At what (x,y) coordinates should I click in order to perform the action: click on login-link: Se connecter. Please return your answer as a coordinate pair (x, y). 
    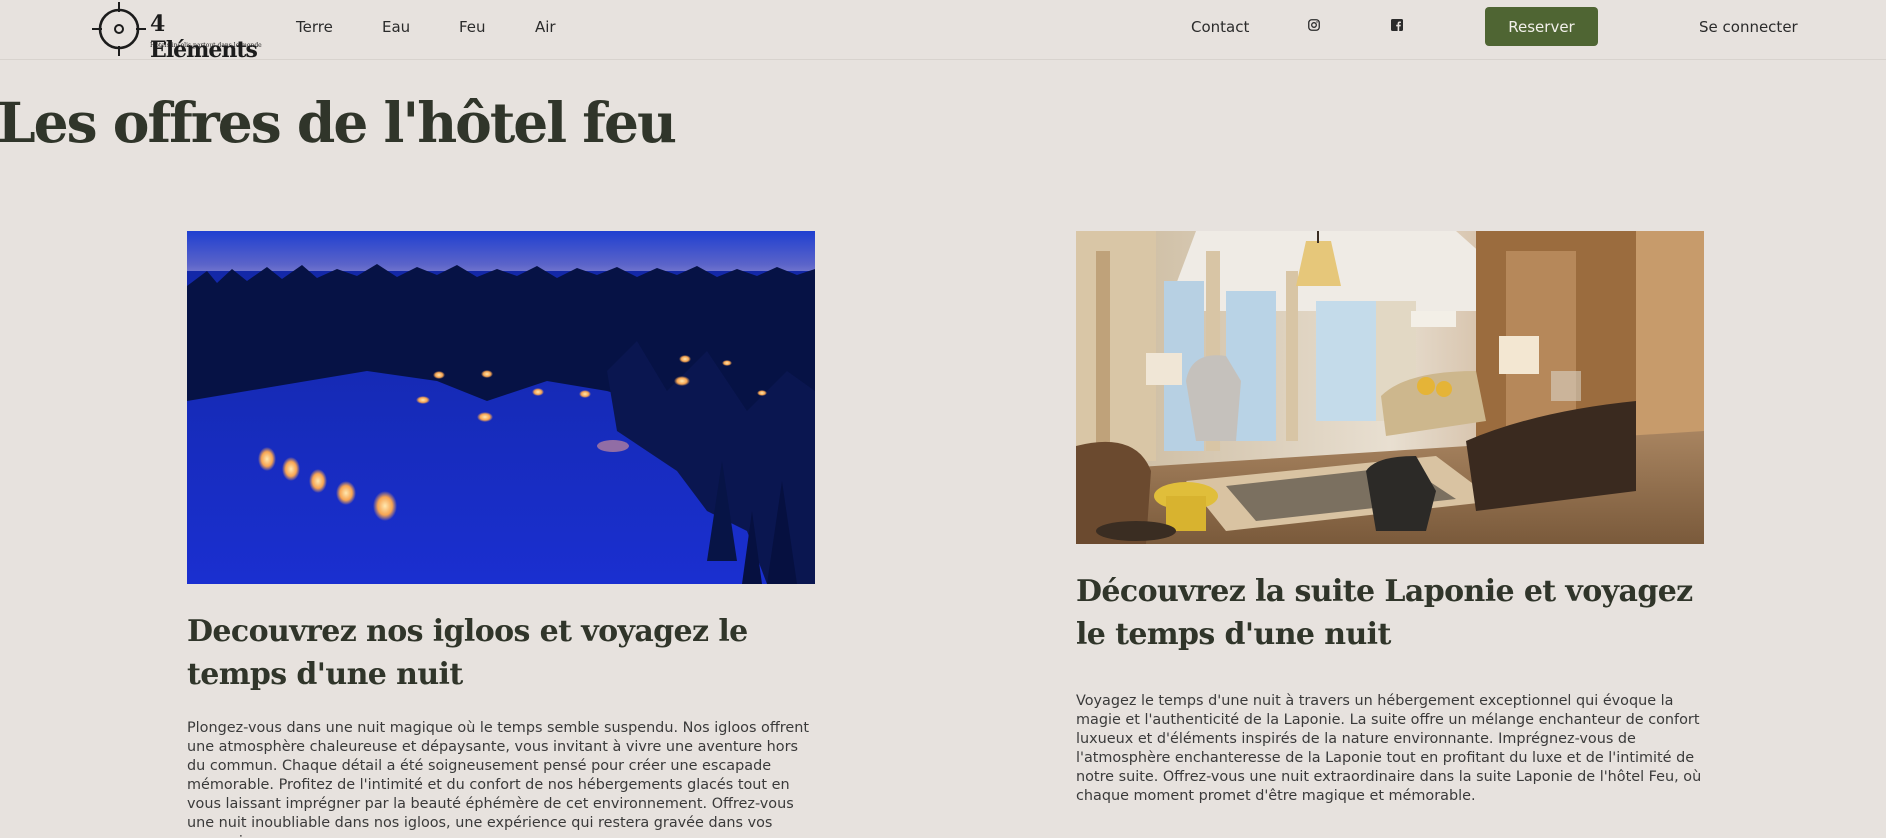
    Looking at the image, I should click on (1748, 27).